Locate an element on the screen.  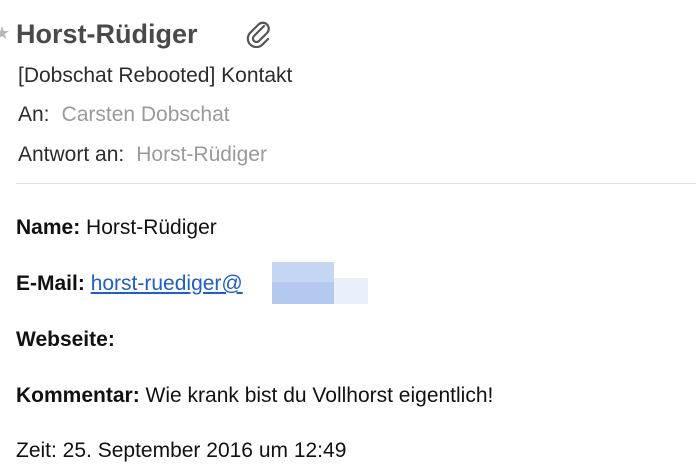
header-divider is located at coordinates (356, 183).